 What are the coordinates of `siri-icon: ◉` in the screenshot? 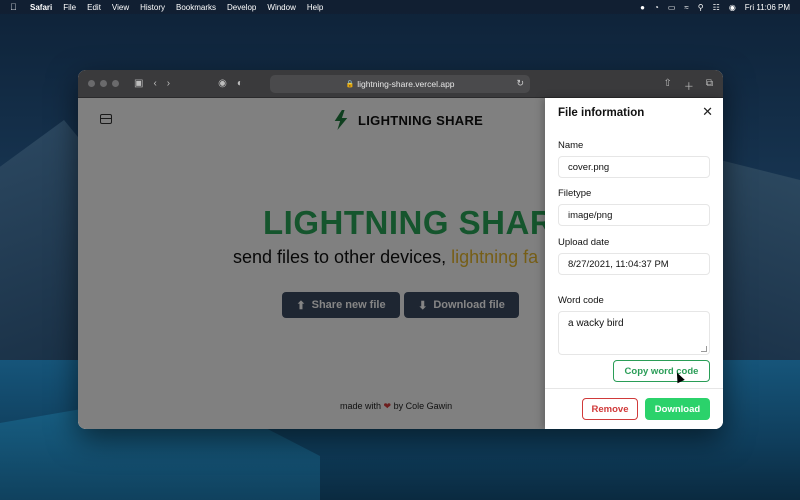 It's located at (732, 7).